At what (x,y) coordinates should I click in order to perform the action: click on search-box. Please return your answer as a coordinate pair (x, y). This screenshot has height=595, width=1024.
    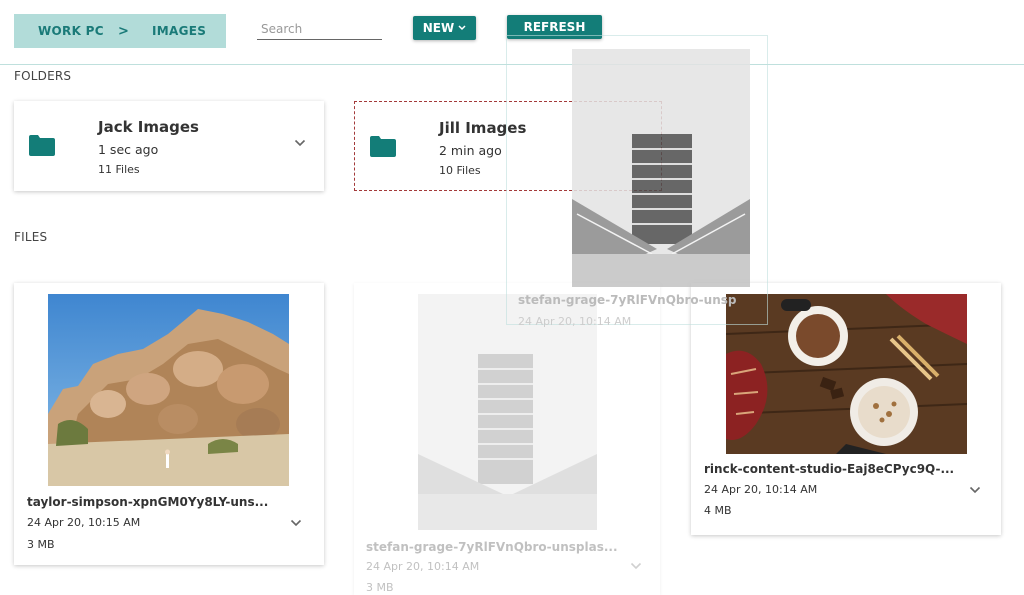
    Looking at the image, I should click on (319, 29).